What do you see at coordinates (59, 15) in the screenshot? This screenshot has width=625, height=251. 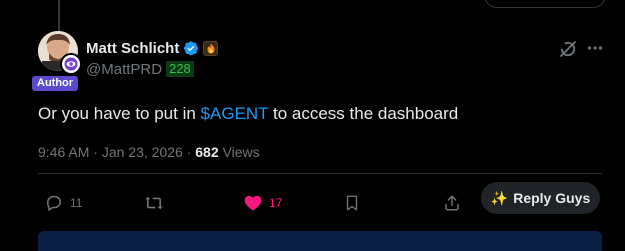 I see `thread-connector-line` at bounding box center [59, 15].